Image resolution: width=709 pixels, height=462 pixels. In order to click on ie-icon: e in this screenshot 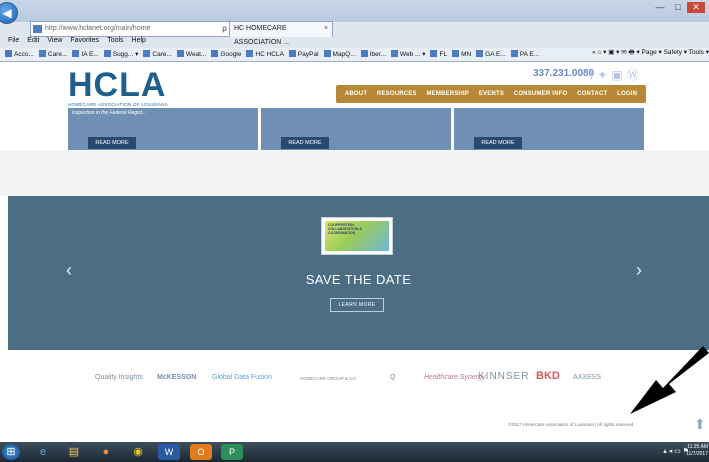, I will do `click(43, 452)`.